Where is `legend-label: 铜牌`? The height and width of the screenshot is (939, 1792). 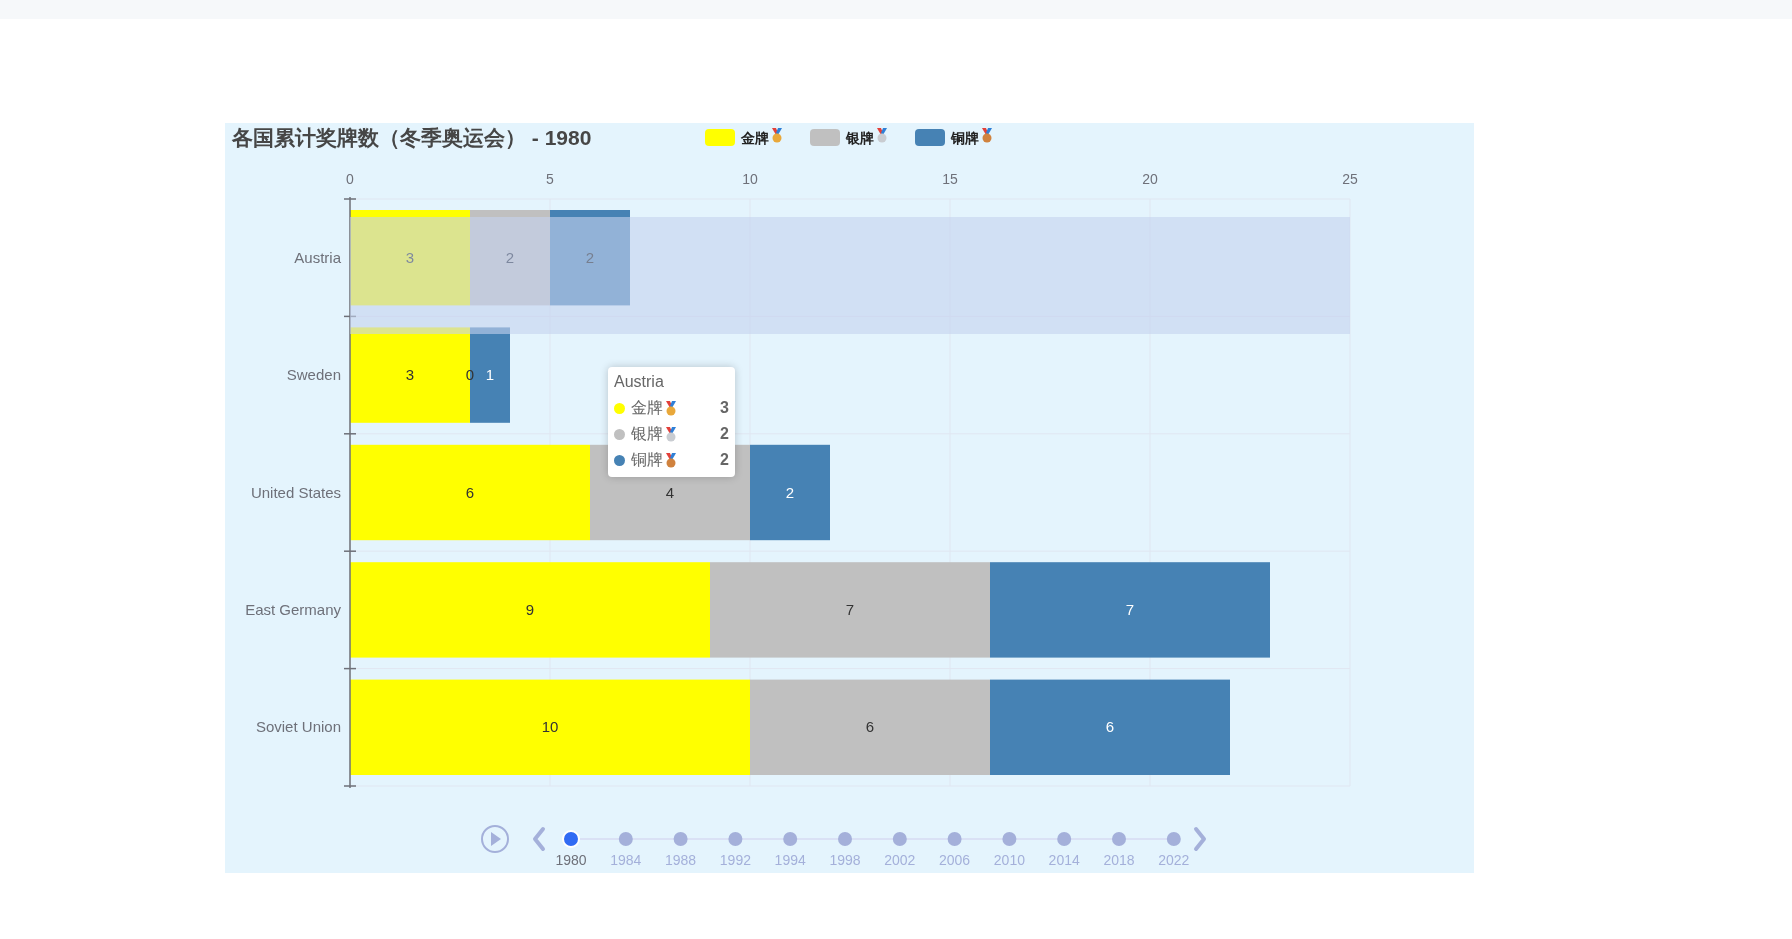
legend-label: 铜牌 is located at coordinates (965, 138).